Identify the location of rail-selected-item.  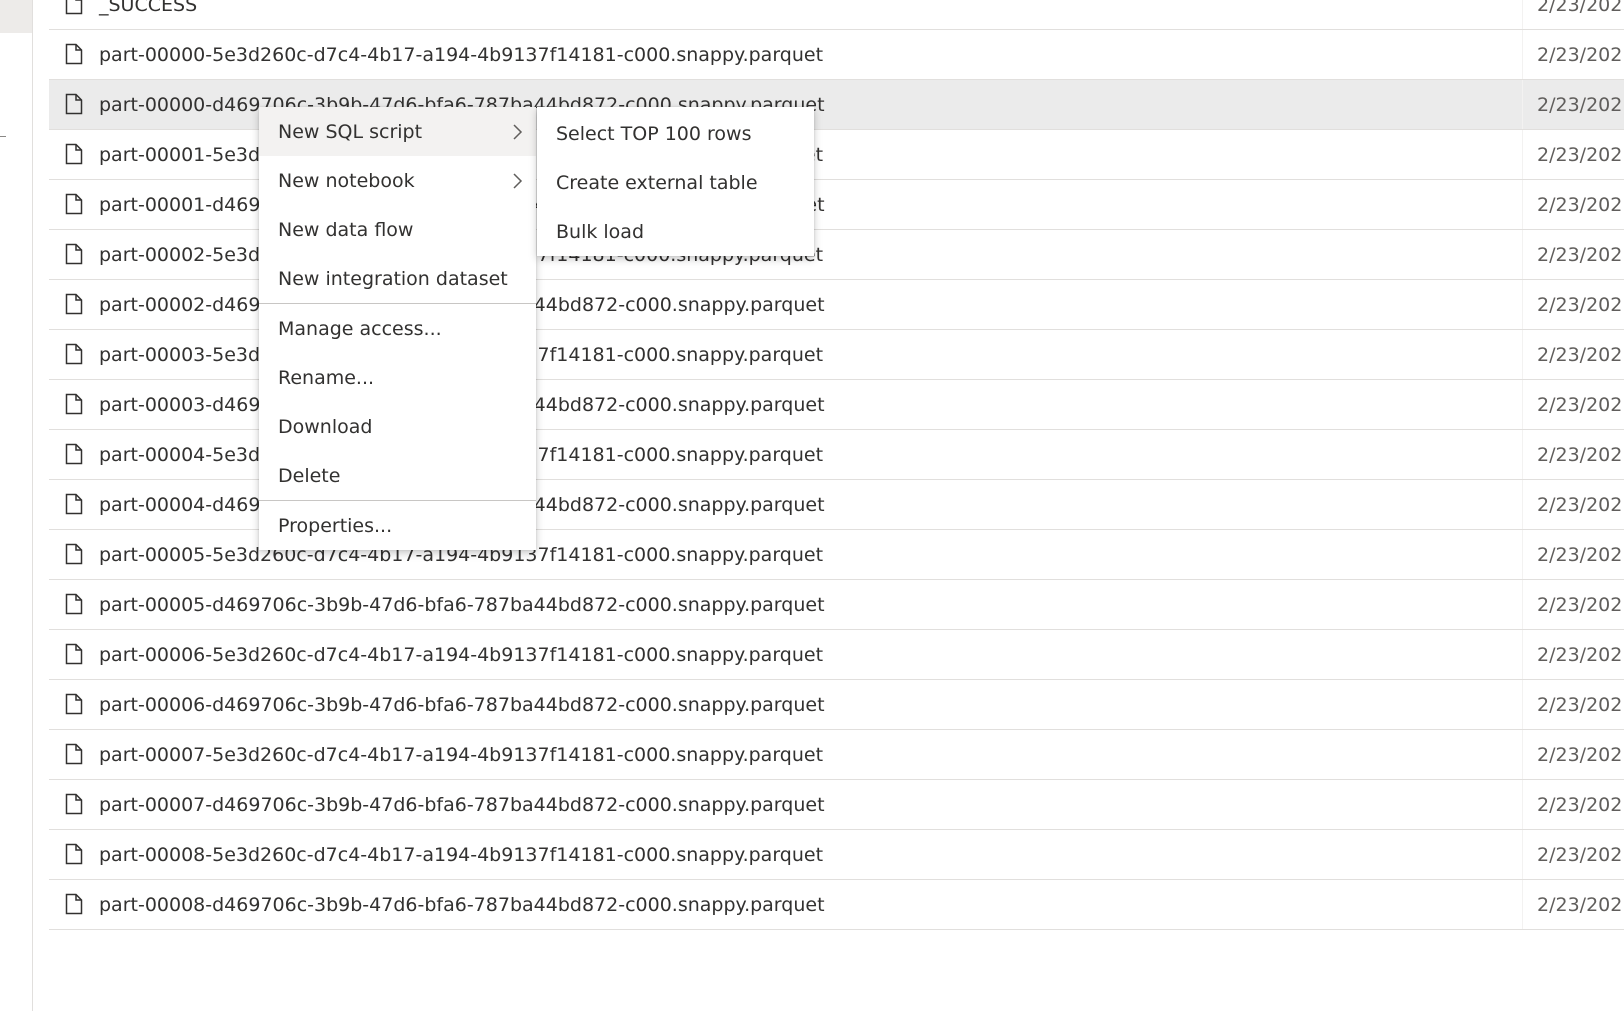
(16, 16).